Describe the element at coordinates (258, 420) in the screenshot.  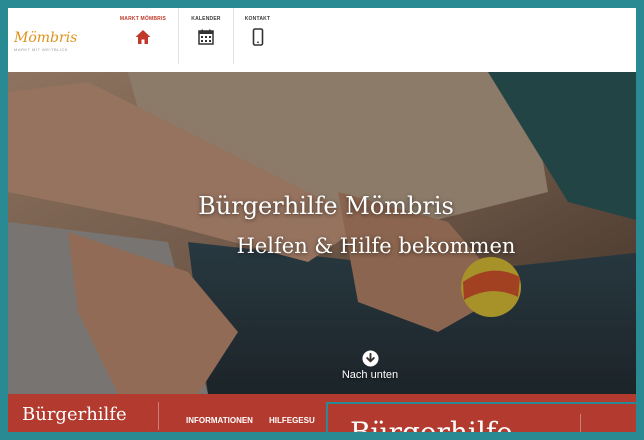
I see `section-nav: INFORMATIONEN HILFEGESU` at that location.